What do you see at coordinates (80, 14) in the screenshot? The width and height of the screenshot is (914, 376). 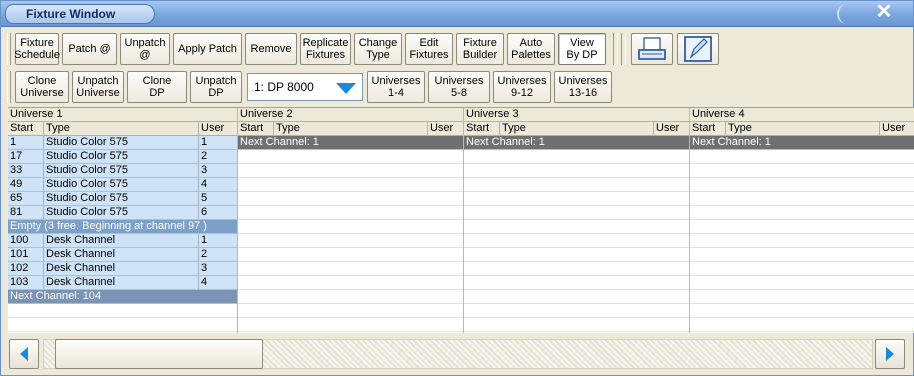 I see `window-title: Fixture Window` at bounding box center [80, 14].